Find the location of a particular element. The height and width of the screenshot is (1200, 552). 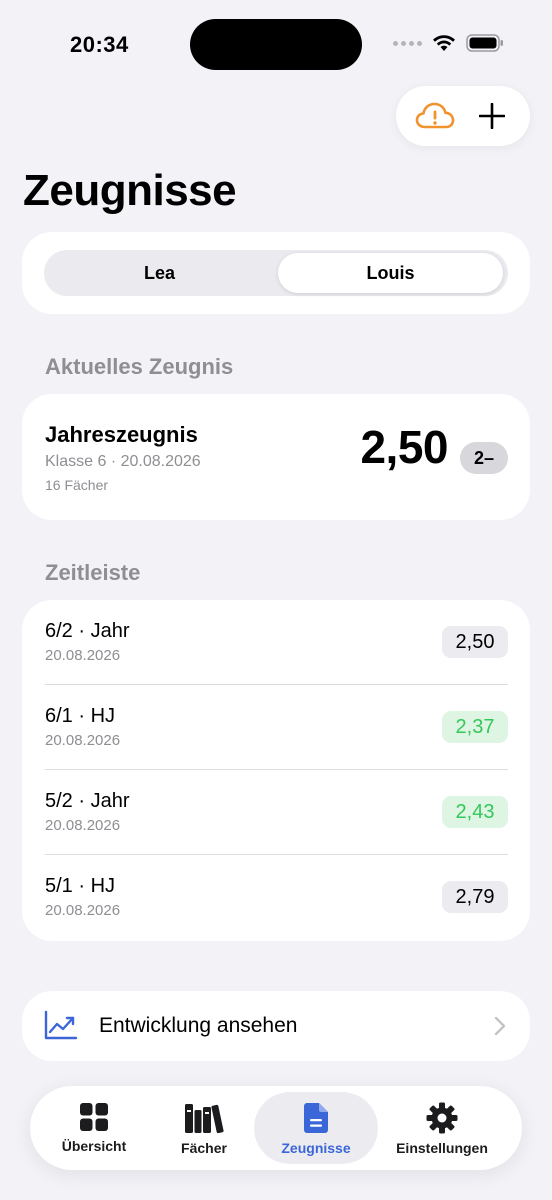

report-average: 2,50 is located at coordinates (404, 447).